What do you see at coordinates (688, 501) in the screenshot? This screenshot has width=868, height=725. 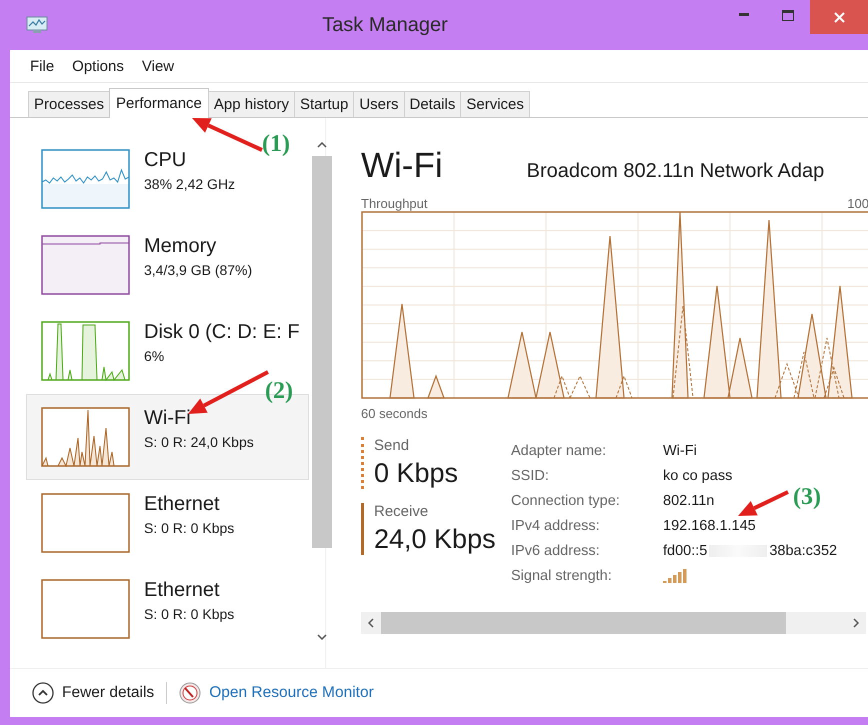 I see `property-value: 802.11n` at bounding box center [688, 501].